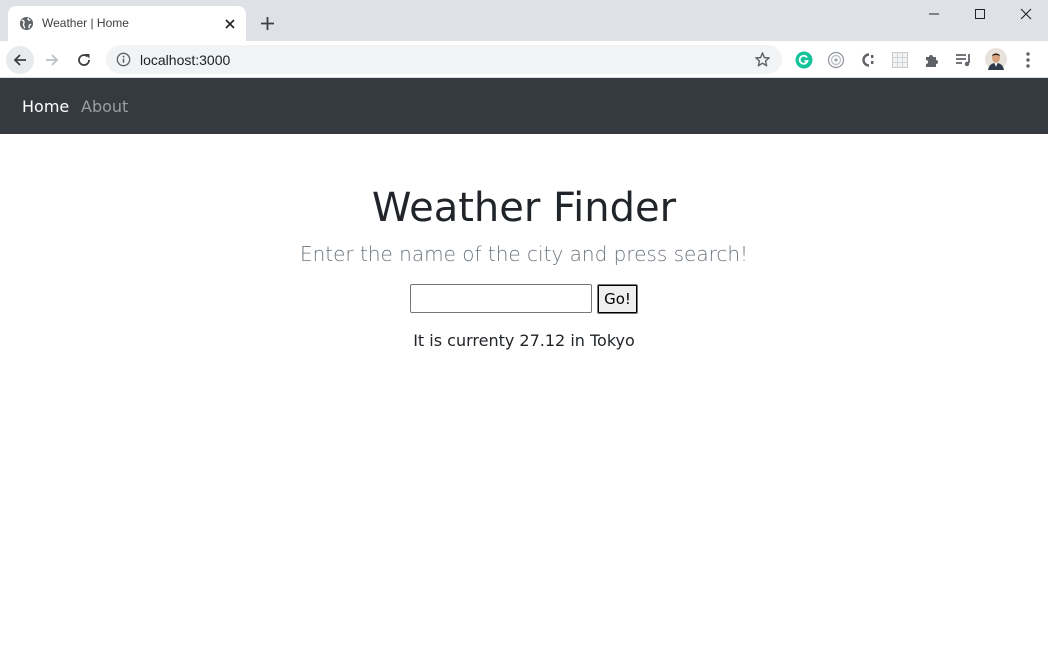 The height and width of the screenshot is (646, 1048). Describe the element at coordinates (123, 59) in the screenshot. I see `info-icon` at that location.